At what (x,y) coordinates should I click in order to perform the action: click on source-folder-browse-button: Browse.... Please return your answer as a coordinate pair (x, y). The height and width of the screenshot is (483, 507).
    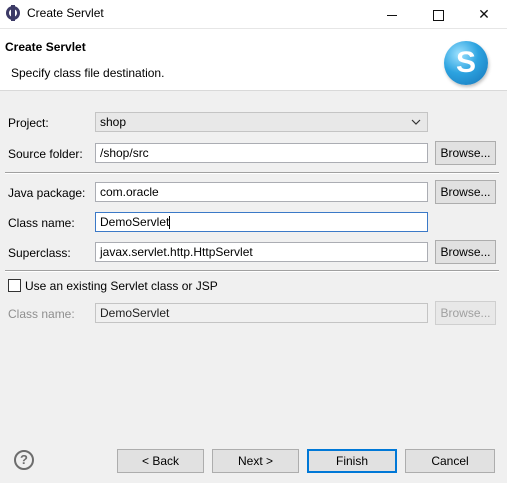
    Looking at the image, I should click on (465, 153).